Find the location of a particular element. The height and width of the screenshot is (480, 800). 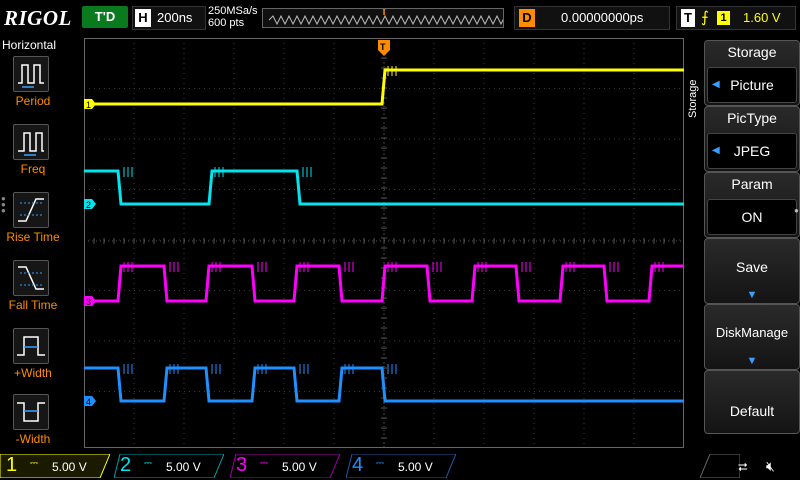

measure-fall-time-button: Fall Time is located at coordinates (30, 292).